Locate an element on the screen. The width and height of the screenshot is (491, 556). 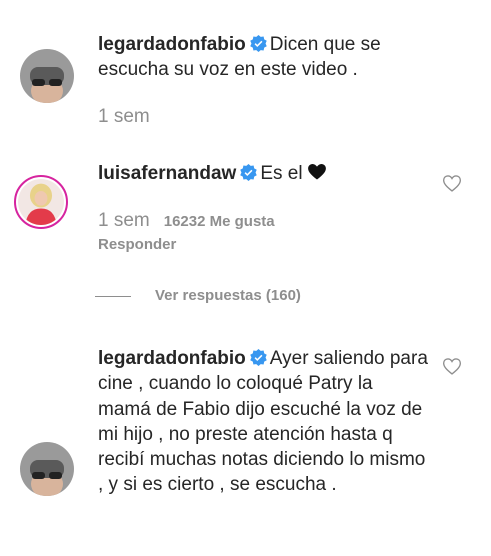
comment-meta: 1 sem is located at coordinates (124, 117).